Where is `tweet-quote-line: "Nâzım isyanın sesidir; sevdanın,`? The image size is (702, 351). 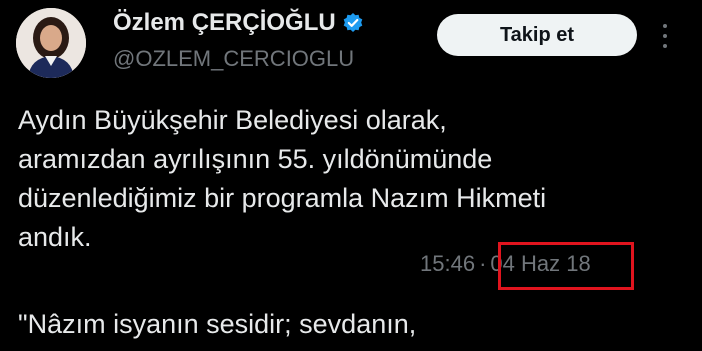
tweet-quote-line: "Nâzım isyanın sesidir; sevdanın, is located at coordinates (217, 324).